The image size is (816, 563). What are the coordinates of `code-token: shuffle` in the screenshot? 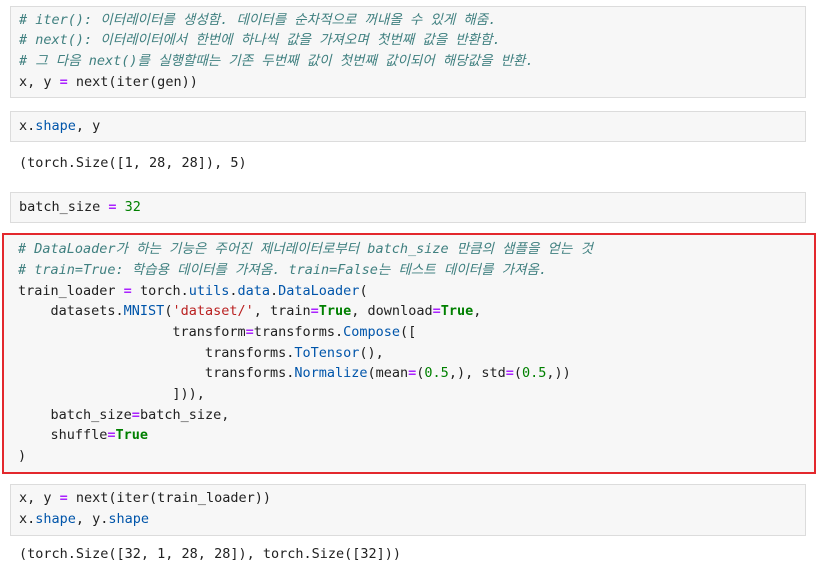 It's located at (63, 435).